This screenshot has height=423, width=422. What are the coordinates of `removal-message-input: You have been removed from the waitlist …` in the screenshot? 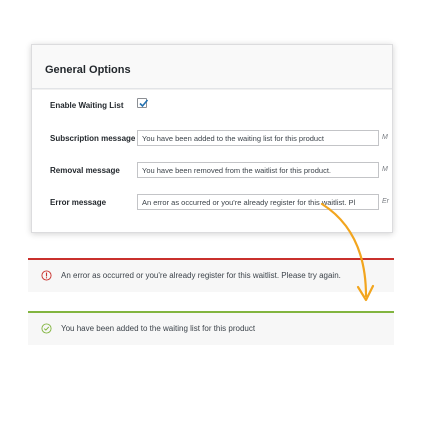 It's located at (258, 170).